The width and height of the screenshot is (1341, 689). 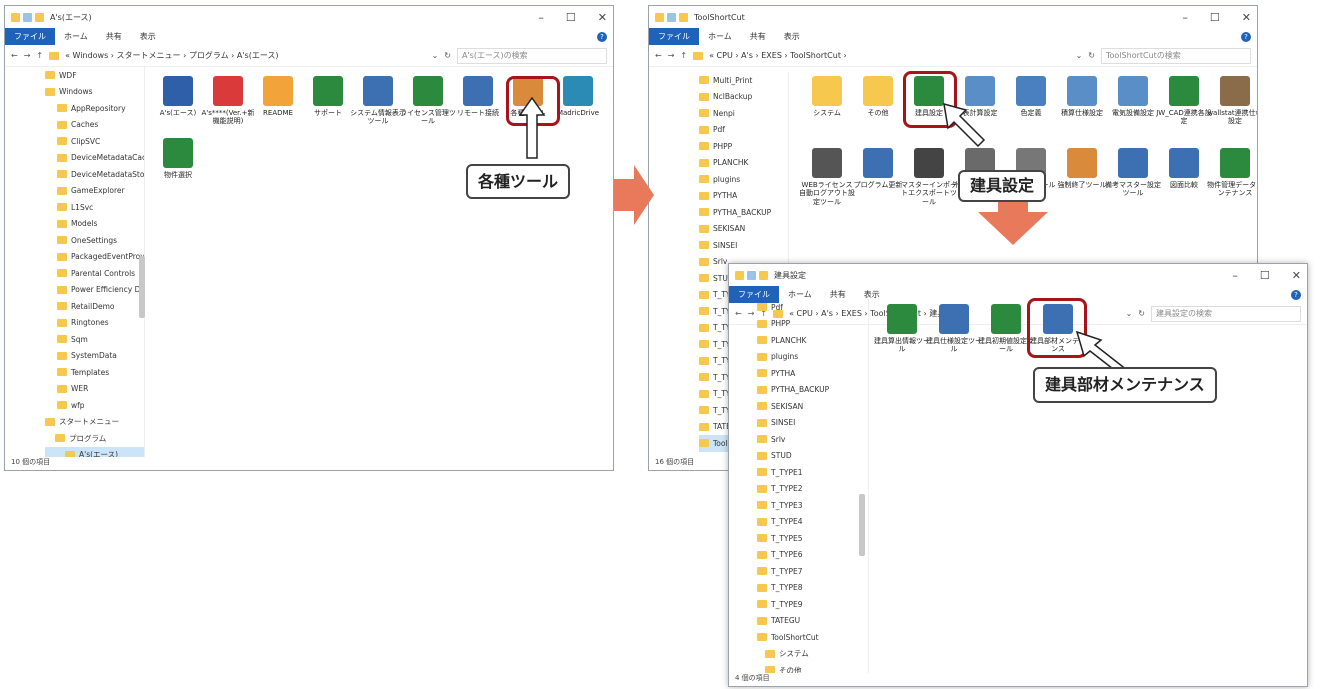 I want to click on file-shortcut: その他, so click(x=878, y=96).